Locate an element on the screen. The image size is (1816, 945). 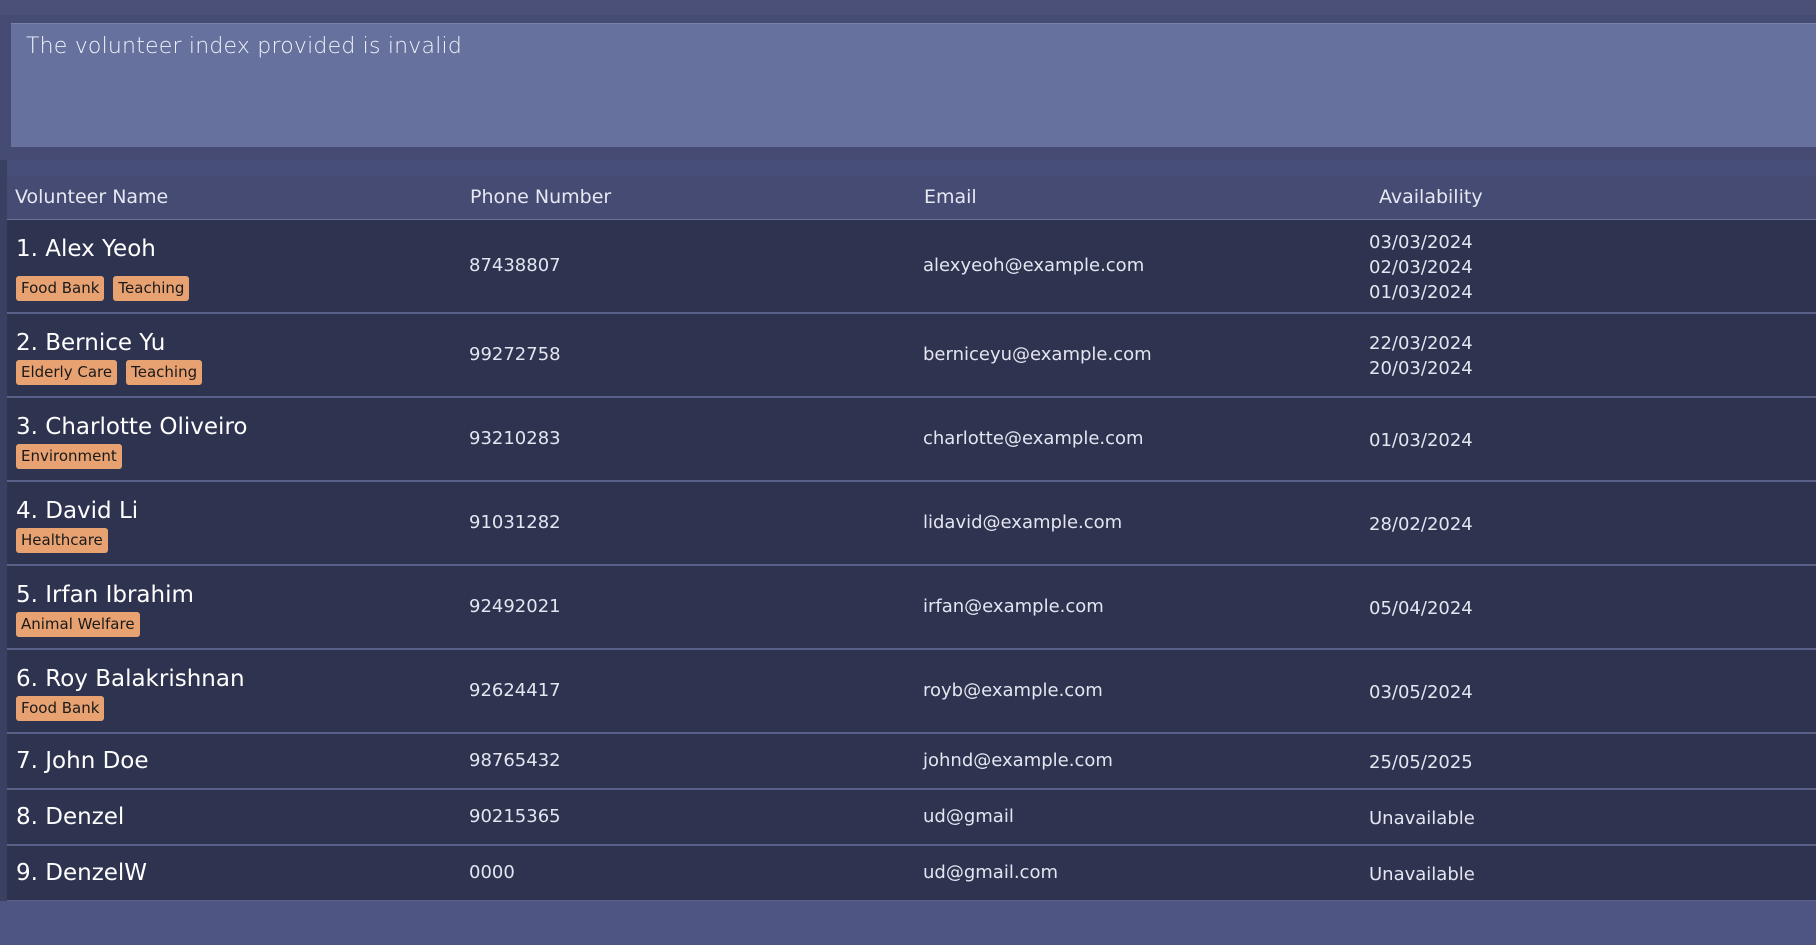
table-row: 8. Denzel 90215365 ud@gmail Unavailable is located at coordinates (911, 818).